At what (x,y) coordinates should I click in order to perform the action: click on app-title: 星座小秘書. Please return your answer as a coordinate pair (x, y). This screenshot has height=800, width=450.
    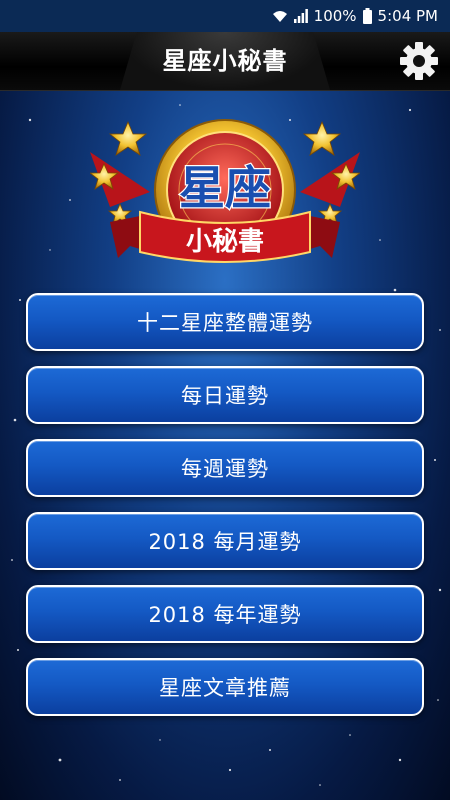
    Looking at the image, I should click on (225, 61).